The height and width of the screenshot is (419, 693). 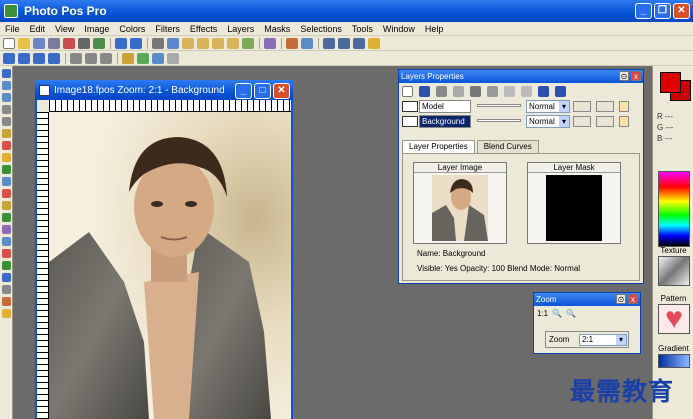 I want to click on menu-view: View, so click(x=64, y=29).